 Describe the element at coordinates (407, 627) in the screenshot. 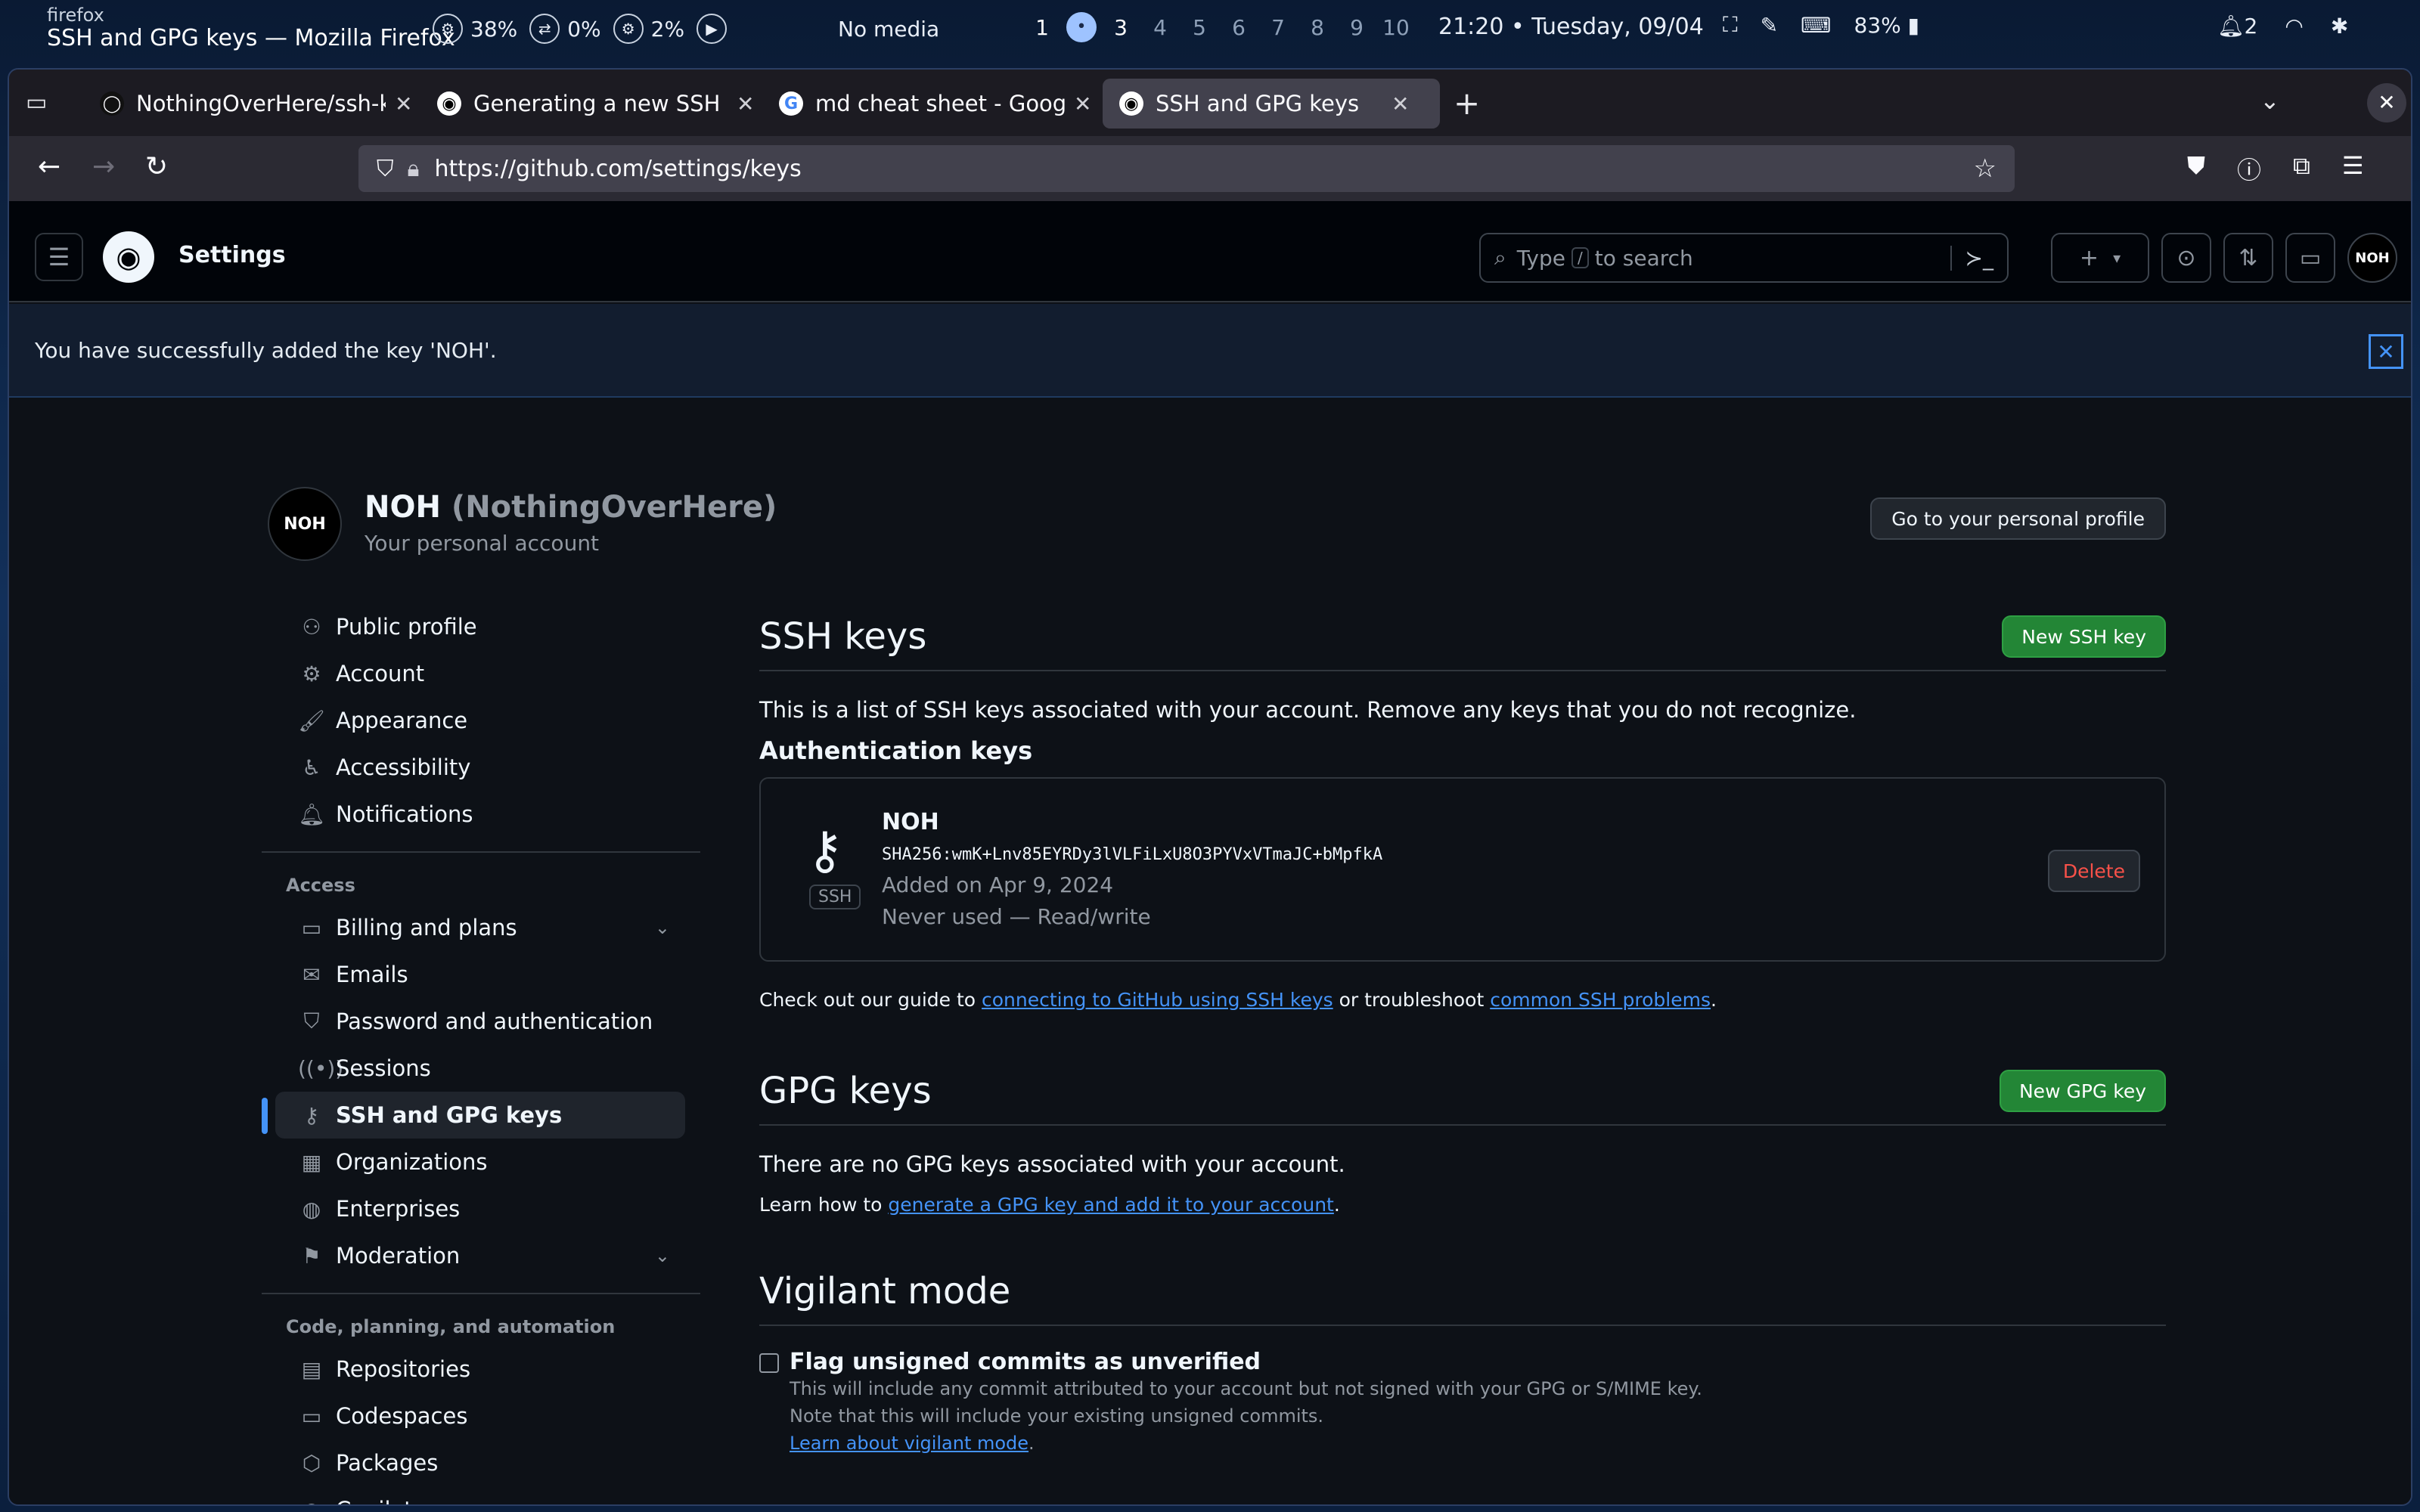

I see `sidebar-item-label: Public profile` at that location.